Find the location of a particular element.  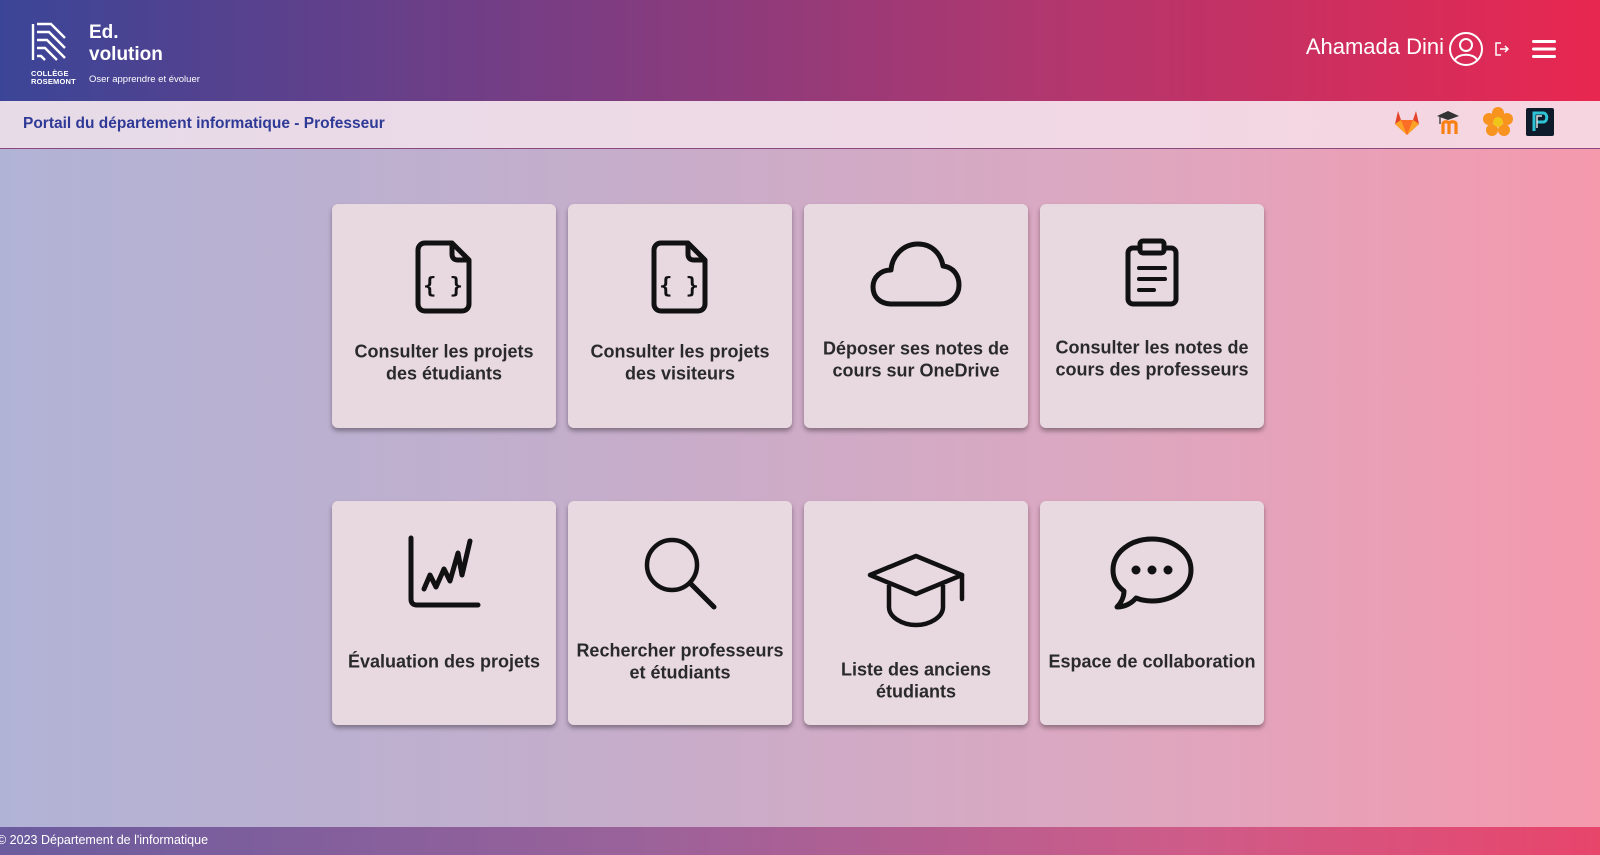

card-label: Consulter les projets des visiteurs is located at coordinates (680, 362).